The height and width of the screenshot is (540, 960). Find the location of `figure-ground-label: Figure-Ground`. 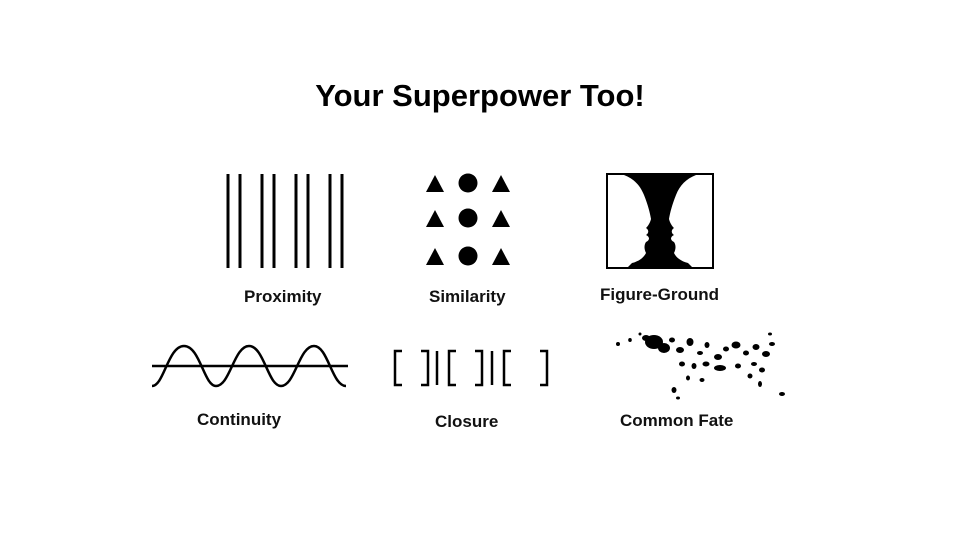

figure-ground-label: Figure-Ground is located at coordinates (659, 294).